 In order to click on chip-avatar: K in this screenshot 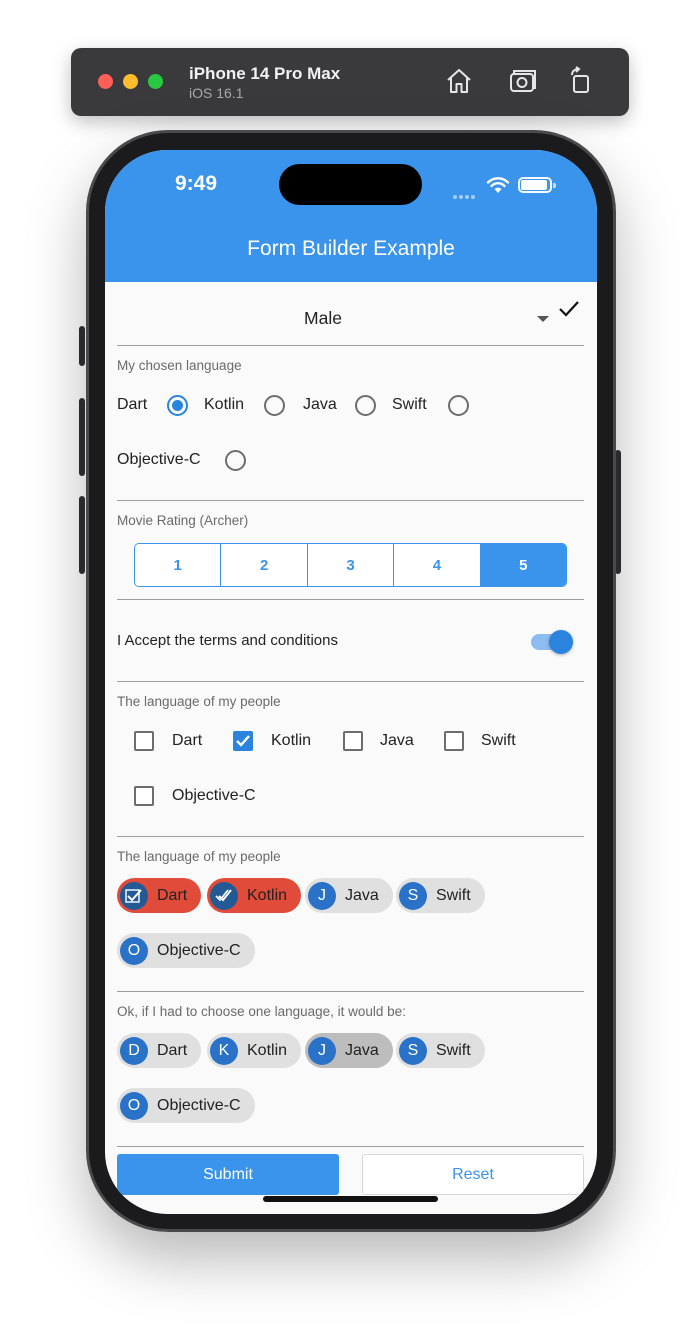, I will do `click(224, 1050)`.